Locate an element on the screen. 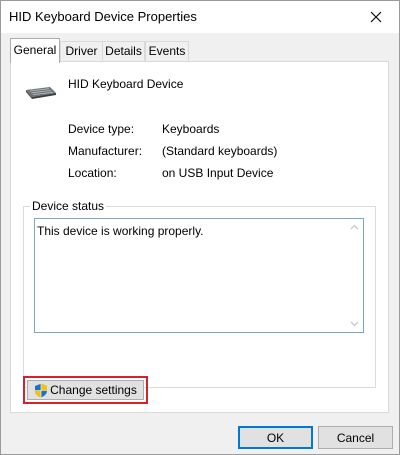 Image resolution: width=400 pixels, height=455 pixels. ok-button: OK is located at coordinates (275, 437).